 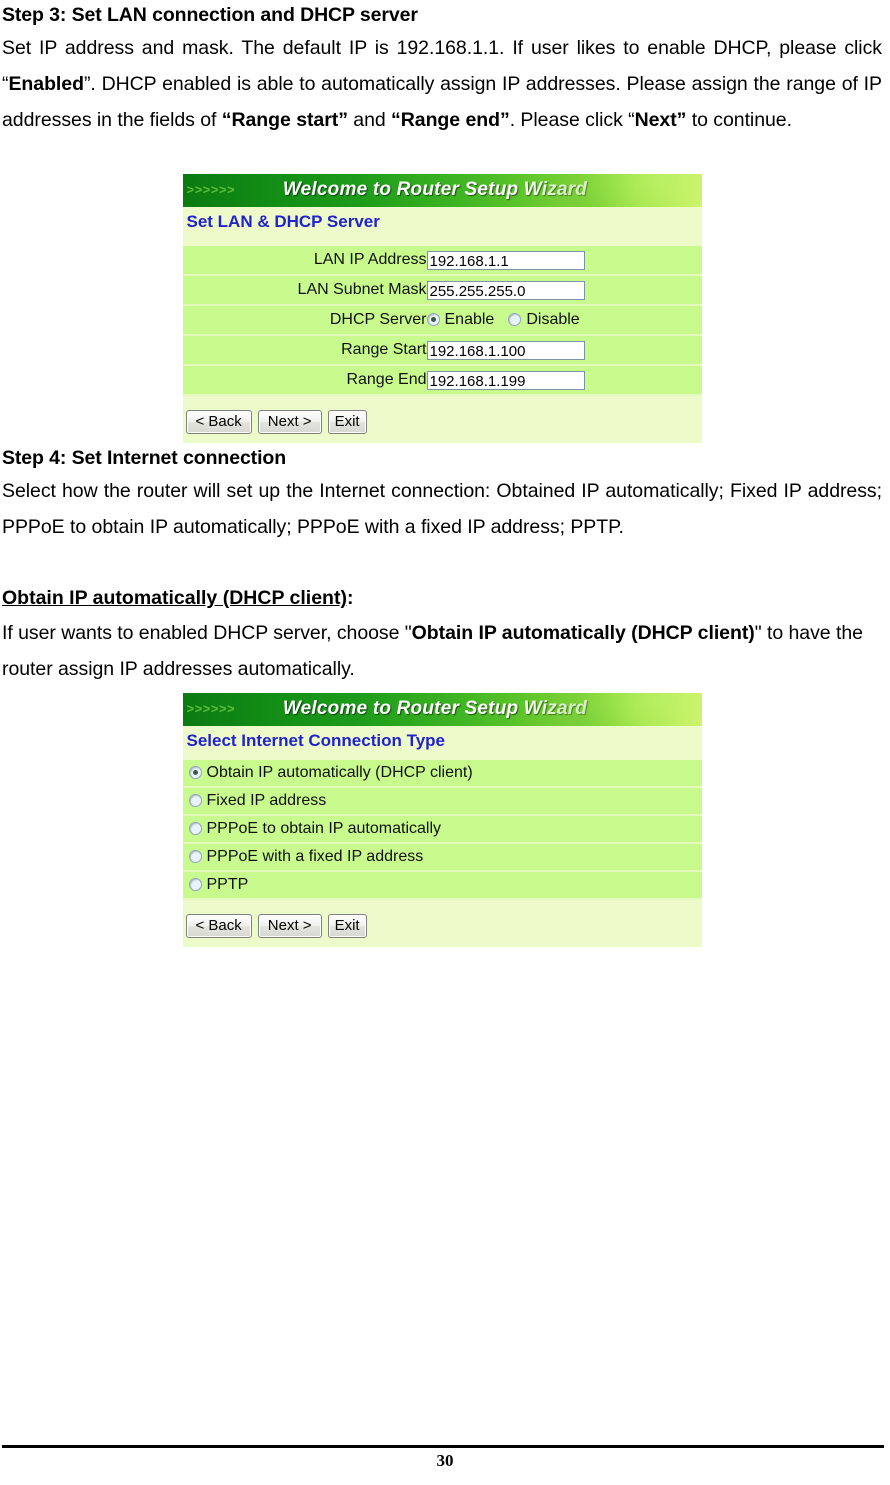 I want to click on lan-subnet-mask-cell: 255.255.255.0, so click(x=564, y=290).